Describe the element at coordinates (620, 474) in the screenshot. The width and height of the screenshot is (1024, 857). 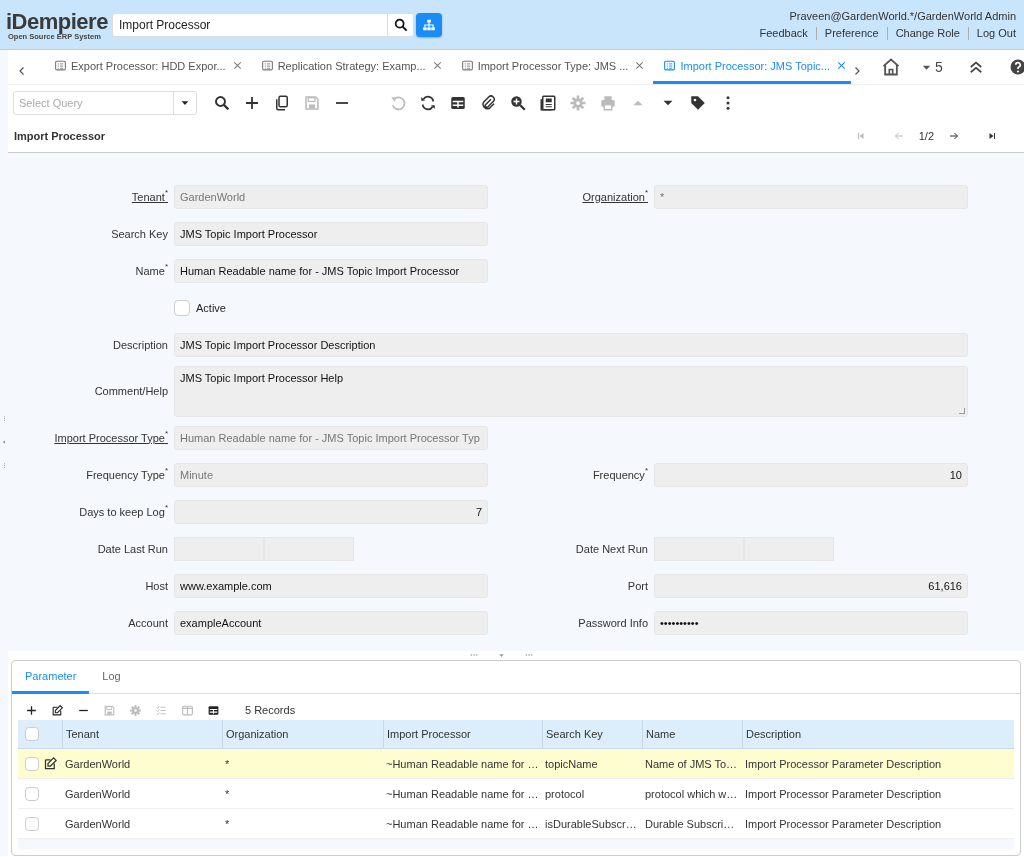
I see `field-label: Frequency$^{*}$` at that location.